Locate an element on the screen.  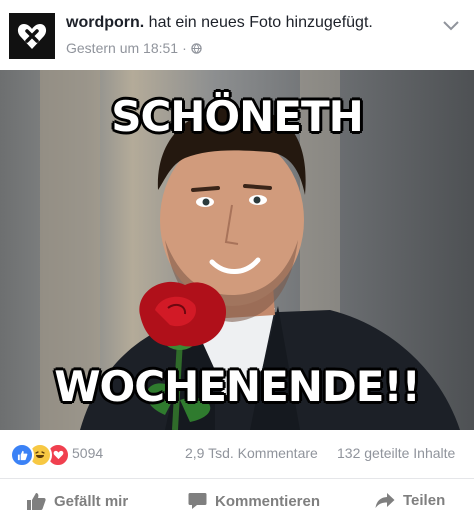
page-avatar is located at coordinates (32, 36).